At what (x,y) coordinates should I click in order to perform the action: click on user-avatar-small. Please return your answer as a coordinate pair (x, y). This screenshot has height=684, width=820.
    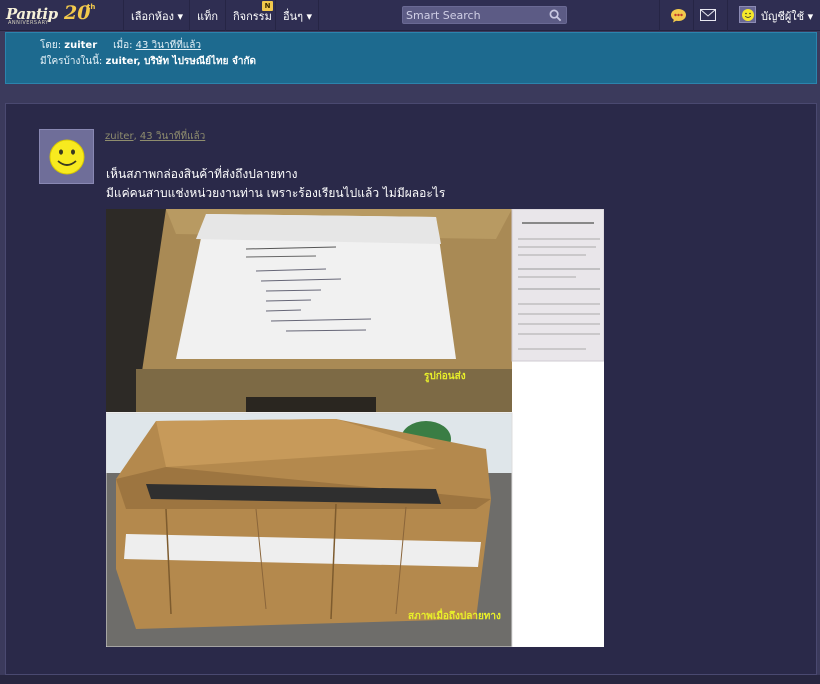
    Looking at the image, I should click on (747, 14).